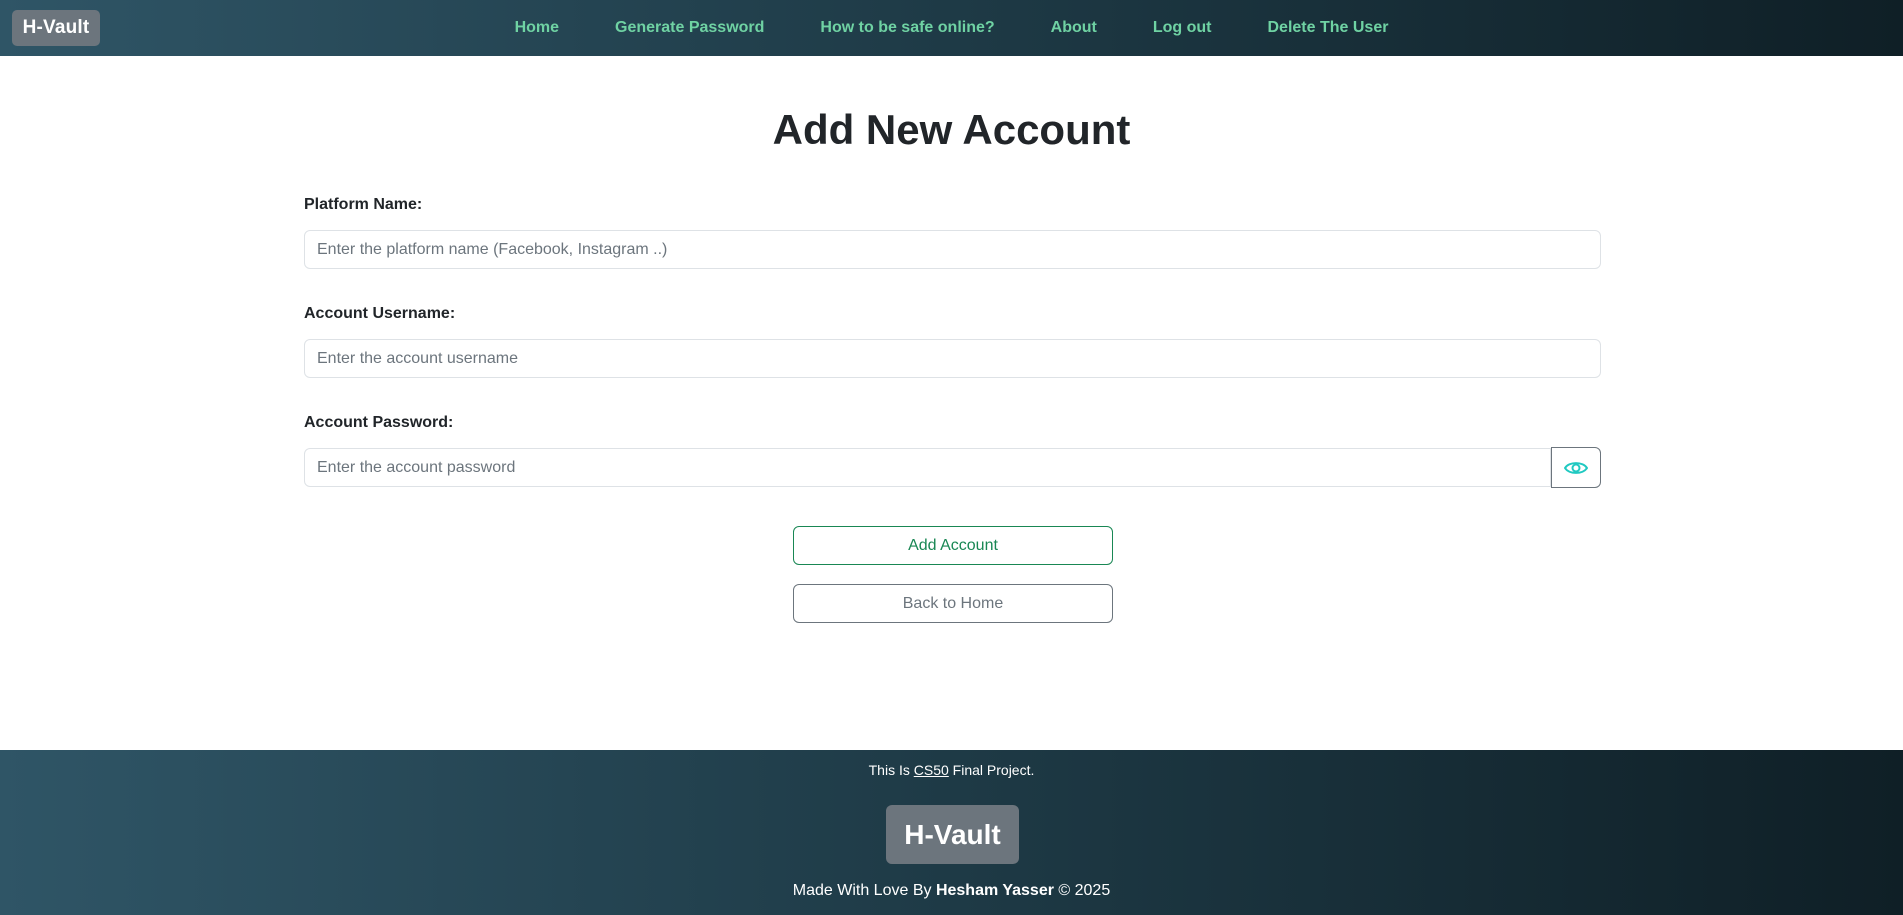 Image resolution: width=1903 pixels, height=915 pixels. I want to click on nav-safe-online-link: How to be safe online?, so click(907, 28).